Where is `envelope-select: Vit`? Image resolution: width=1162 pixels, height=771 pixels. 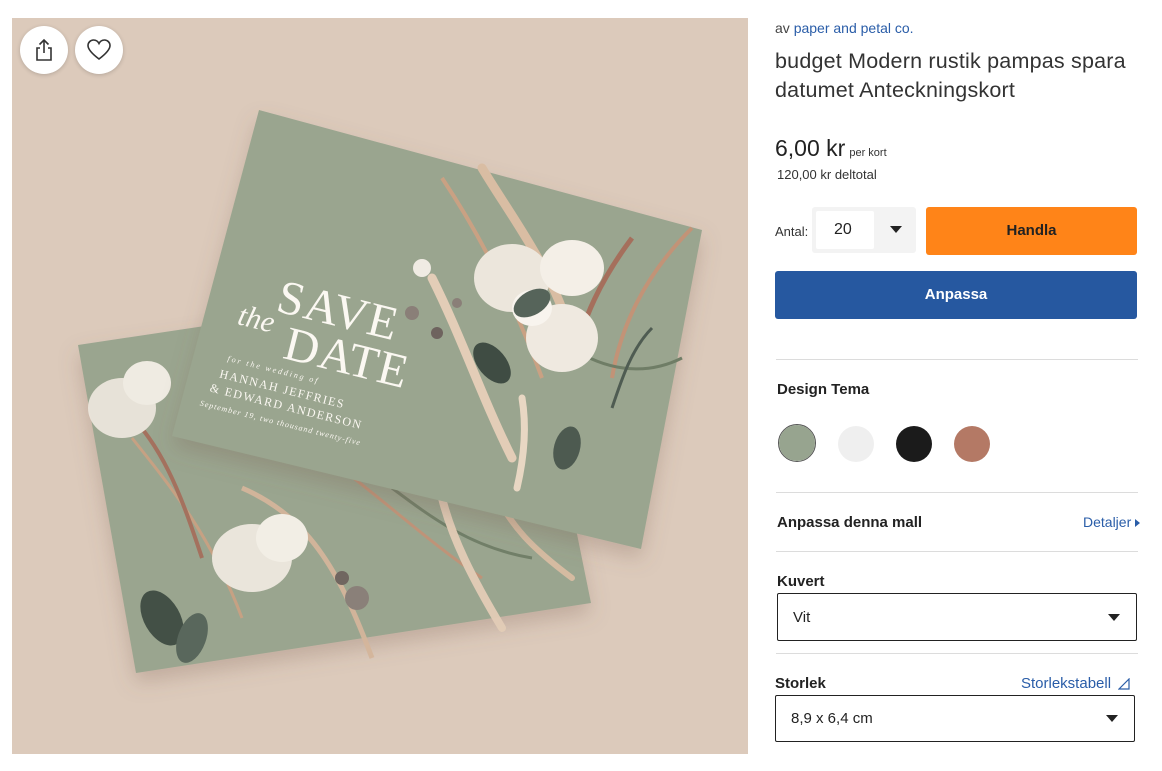
envelope-select: Vit is located at coordinates (957, 617).